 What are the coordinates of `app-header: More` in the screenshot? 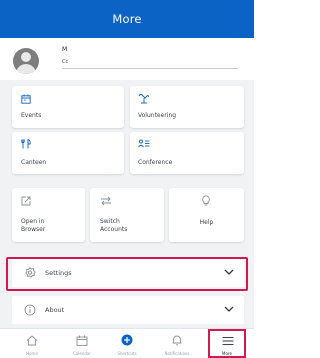 It's located at (127, 19).